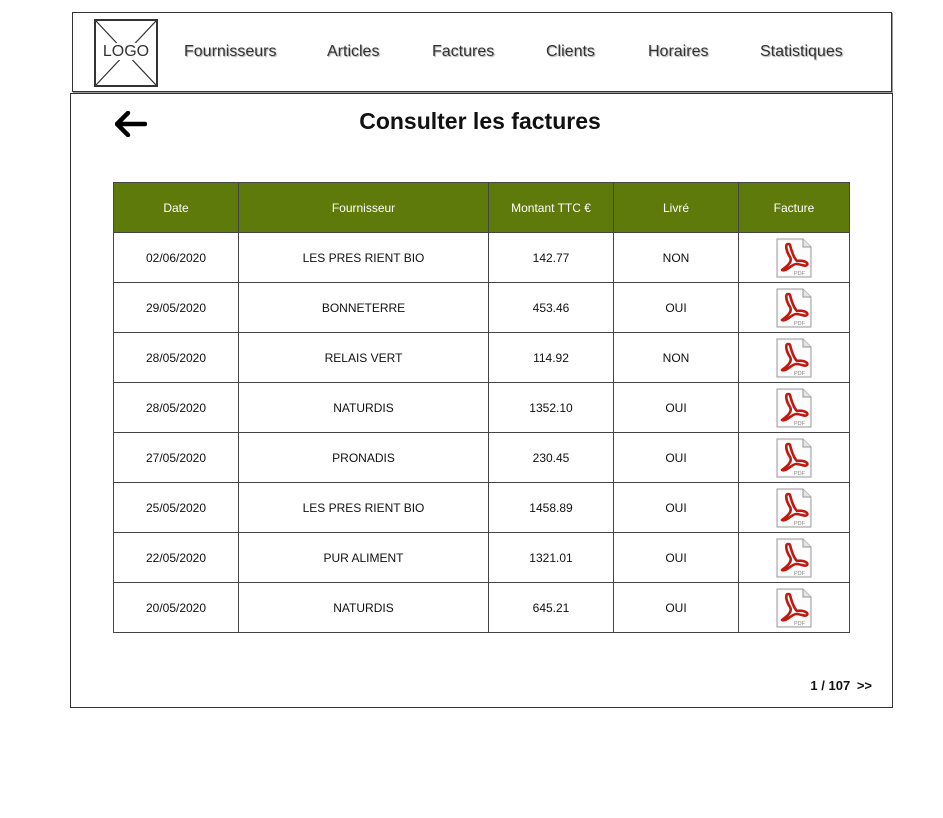 Image resolution: width=943 pixels, height=818 pixels. I want to click on column-header-montant: Montant TTC €, so click(551, 207).